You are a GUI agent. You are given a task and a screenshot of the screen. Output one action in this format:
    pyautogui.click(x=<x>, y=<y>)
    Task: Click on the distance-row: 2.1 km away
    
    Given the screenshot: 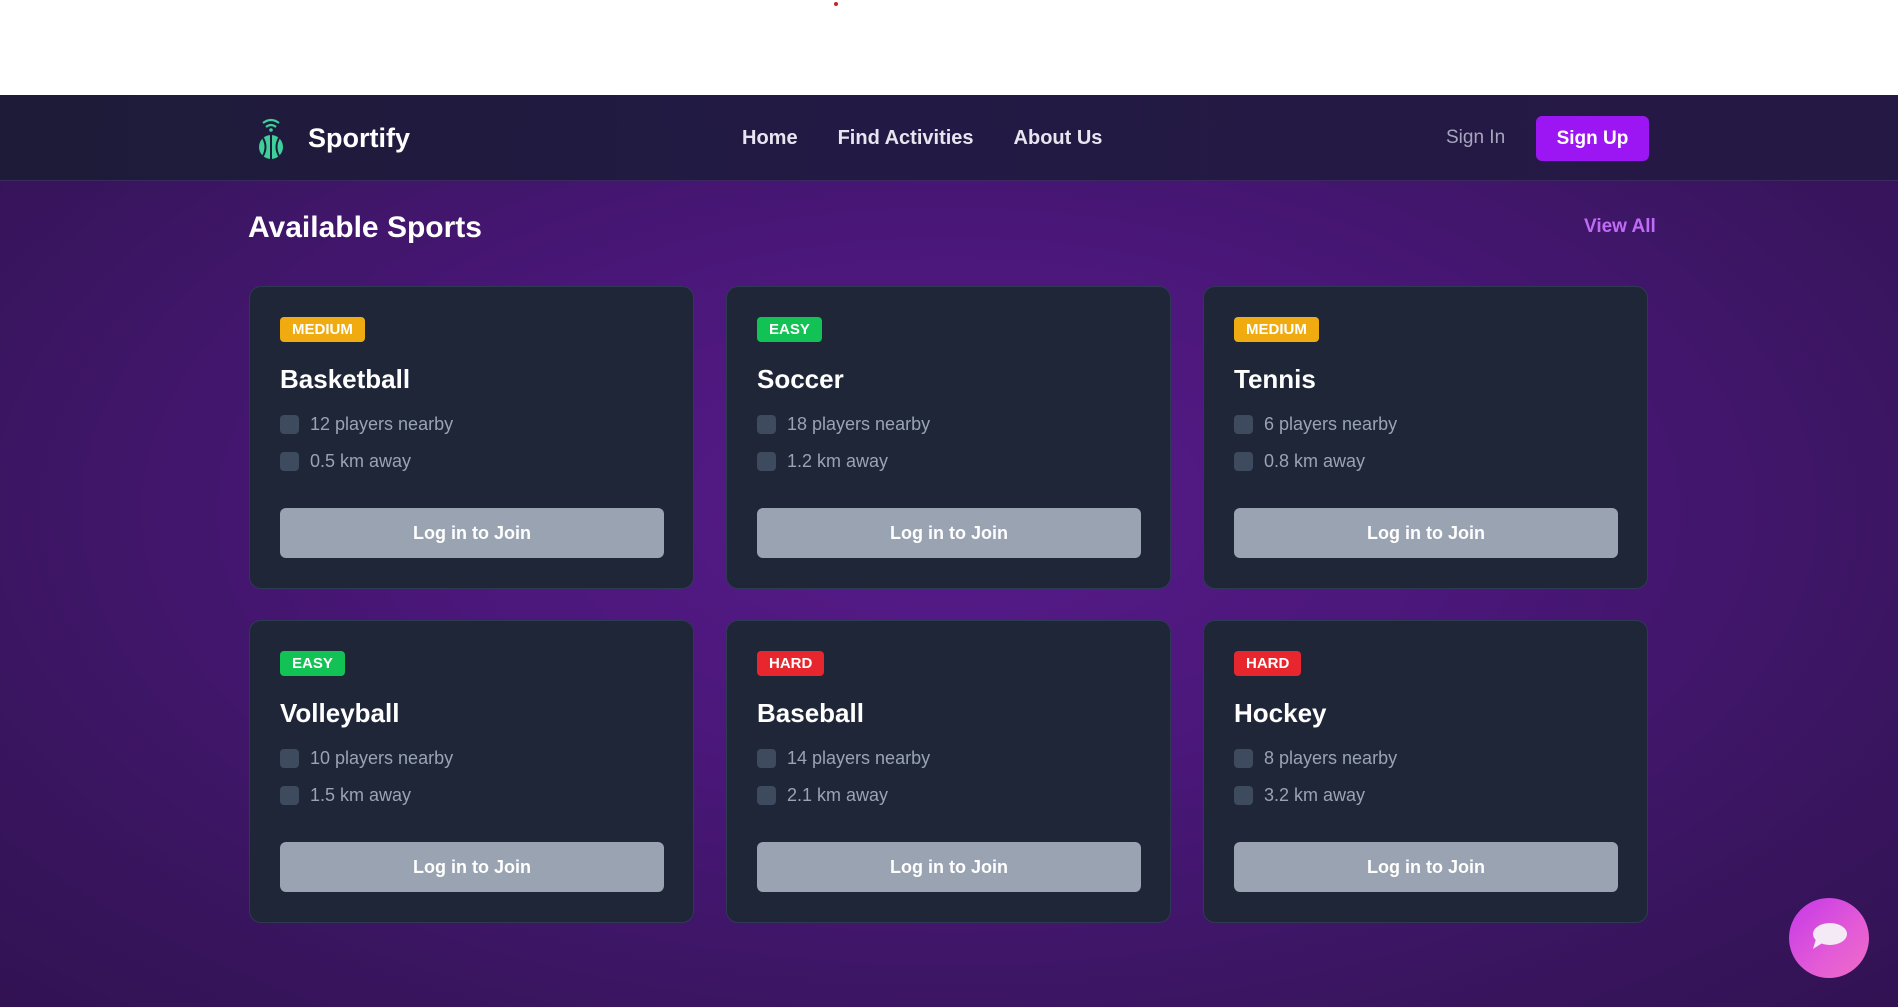 What is the action you would take?
    pyautogui.click(x=822, y=795)
    